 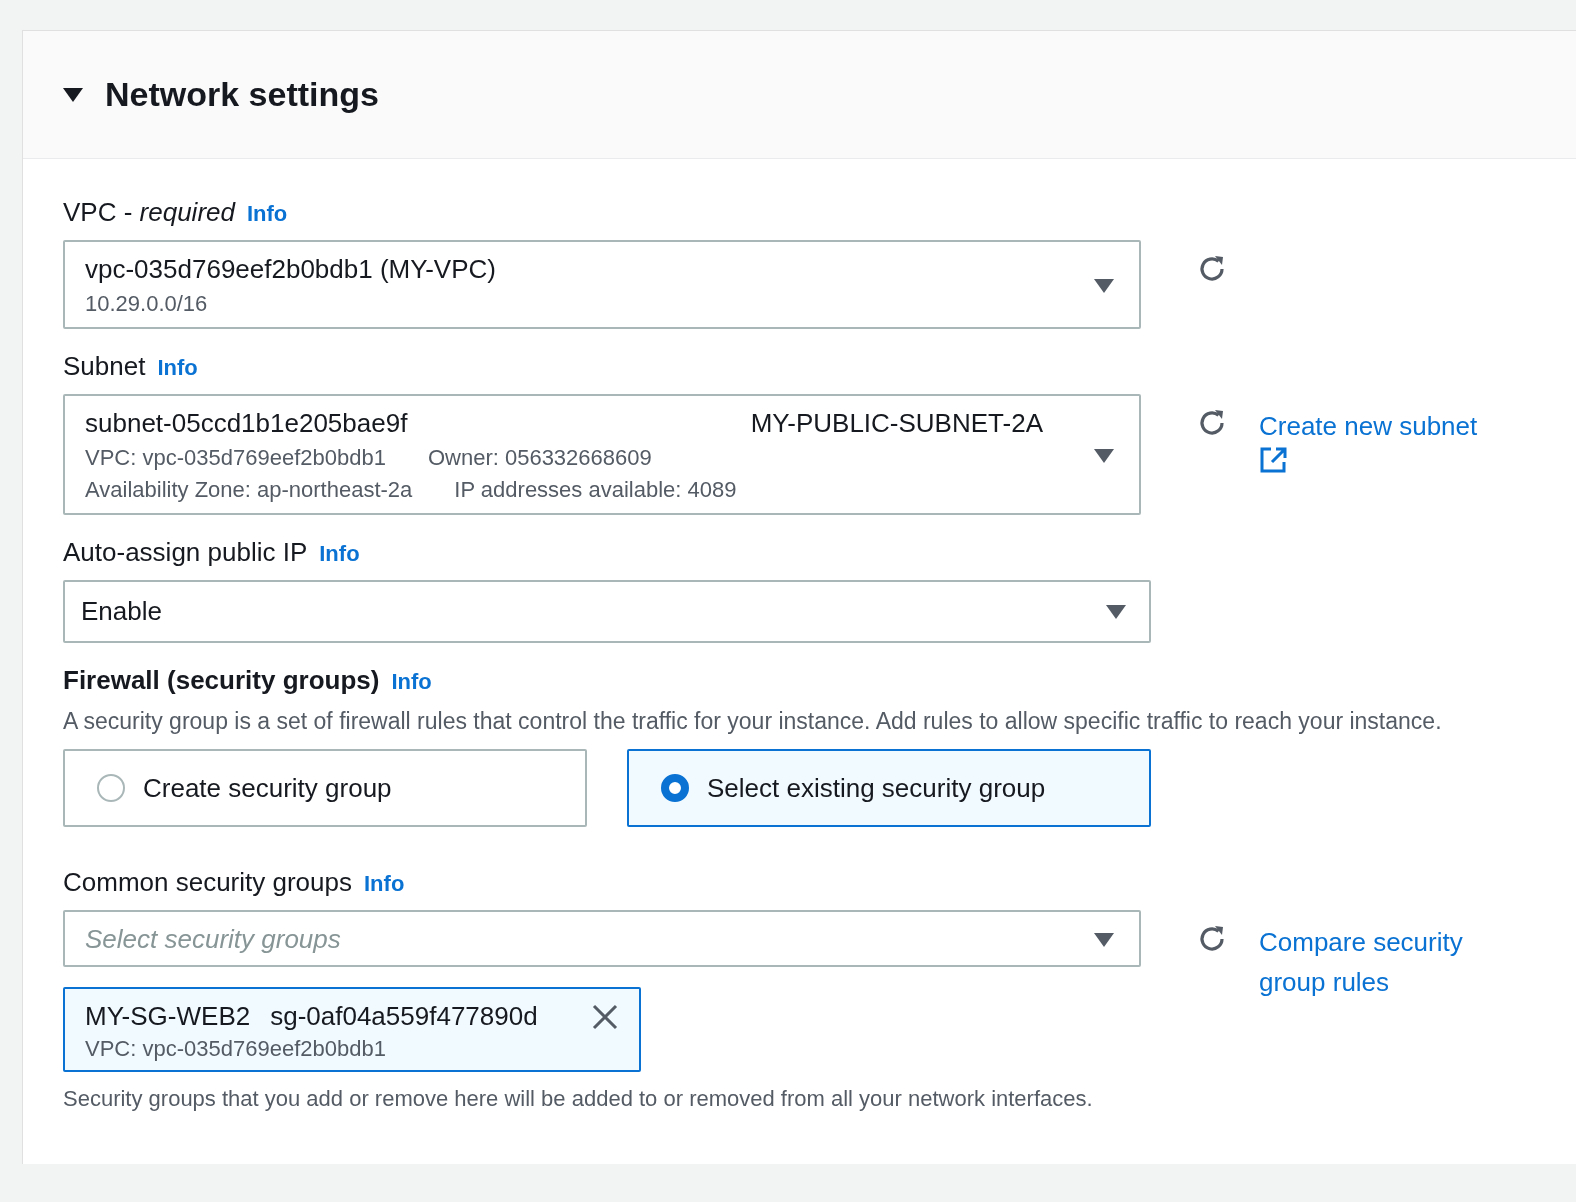 I want to click on select-dropdown: vpc-035d769eef2b0bdb1 (MY-VPC) 10.29.0.0/16, so click(x=602, y=284).